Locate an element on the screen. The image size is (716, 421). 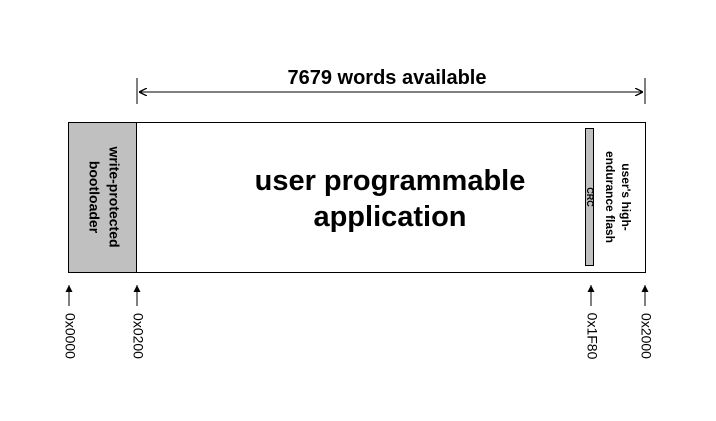
application-label-line2: application is located at coordinates (389, 217).